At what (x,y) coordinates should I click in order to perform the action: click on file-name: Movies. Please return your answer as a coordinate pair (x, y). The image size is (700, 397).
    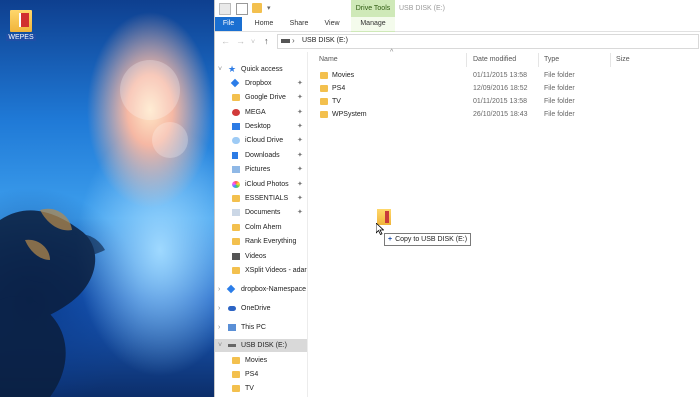
    Looking at the image, I should click on (343, 75).